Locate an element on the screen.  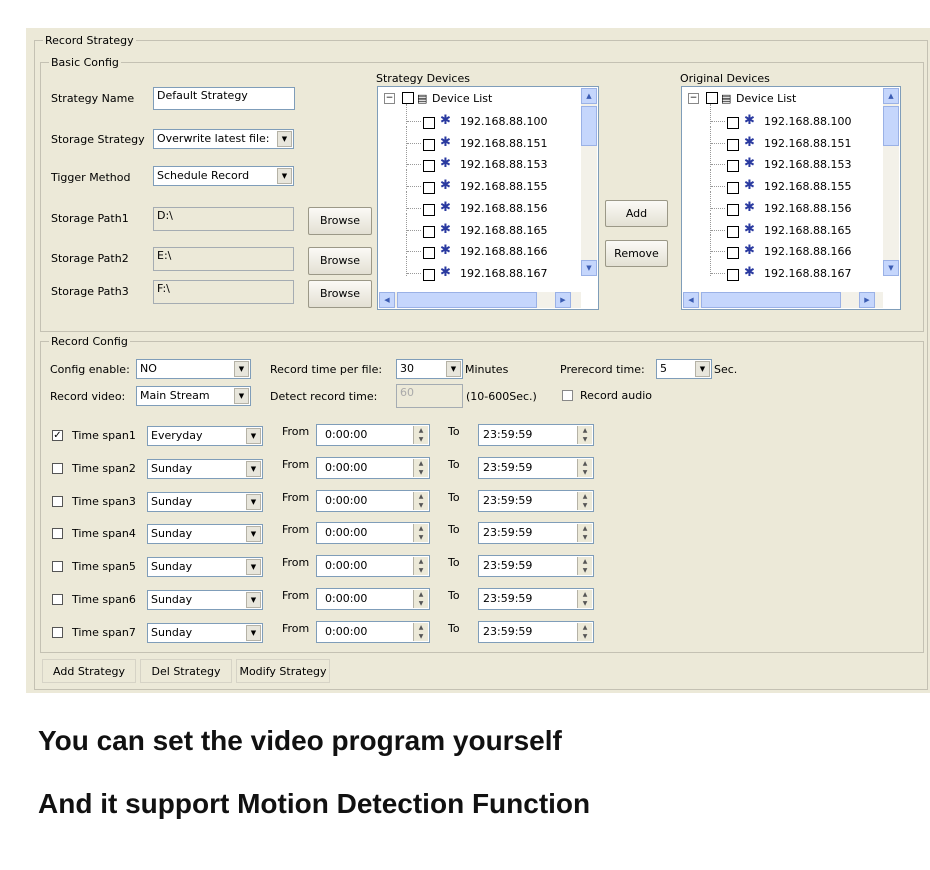
strategy-name-input: Default Strategy is located at coordinates (224, 98).